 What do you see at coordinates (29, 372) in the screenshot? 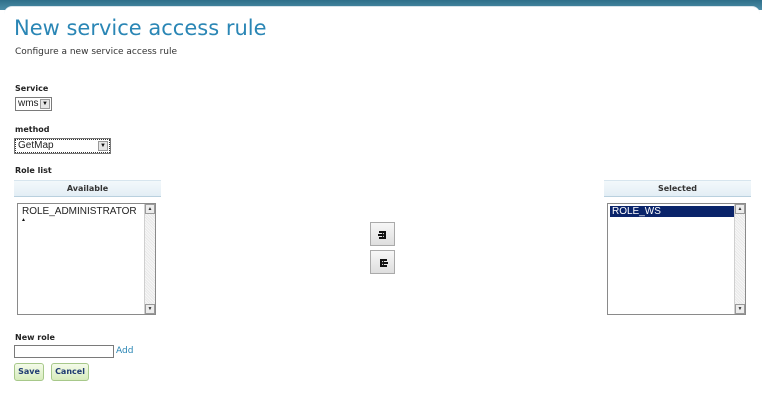
I see `save-button: Save` at bounding box center [29, 372].